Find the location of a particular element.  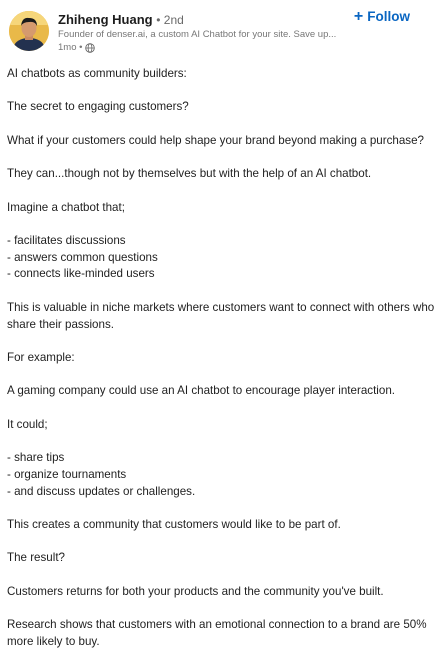

globe-icon is located at coordinates (90, 47).